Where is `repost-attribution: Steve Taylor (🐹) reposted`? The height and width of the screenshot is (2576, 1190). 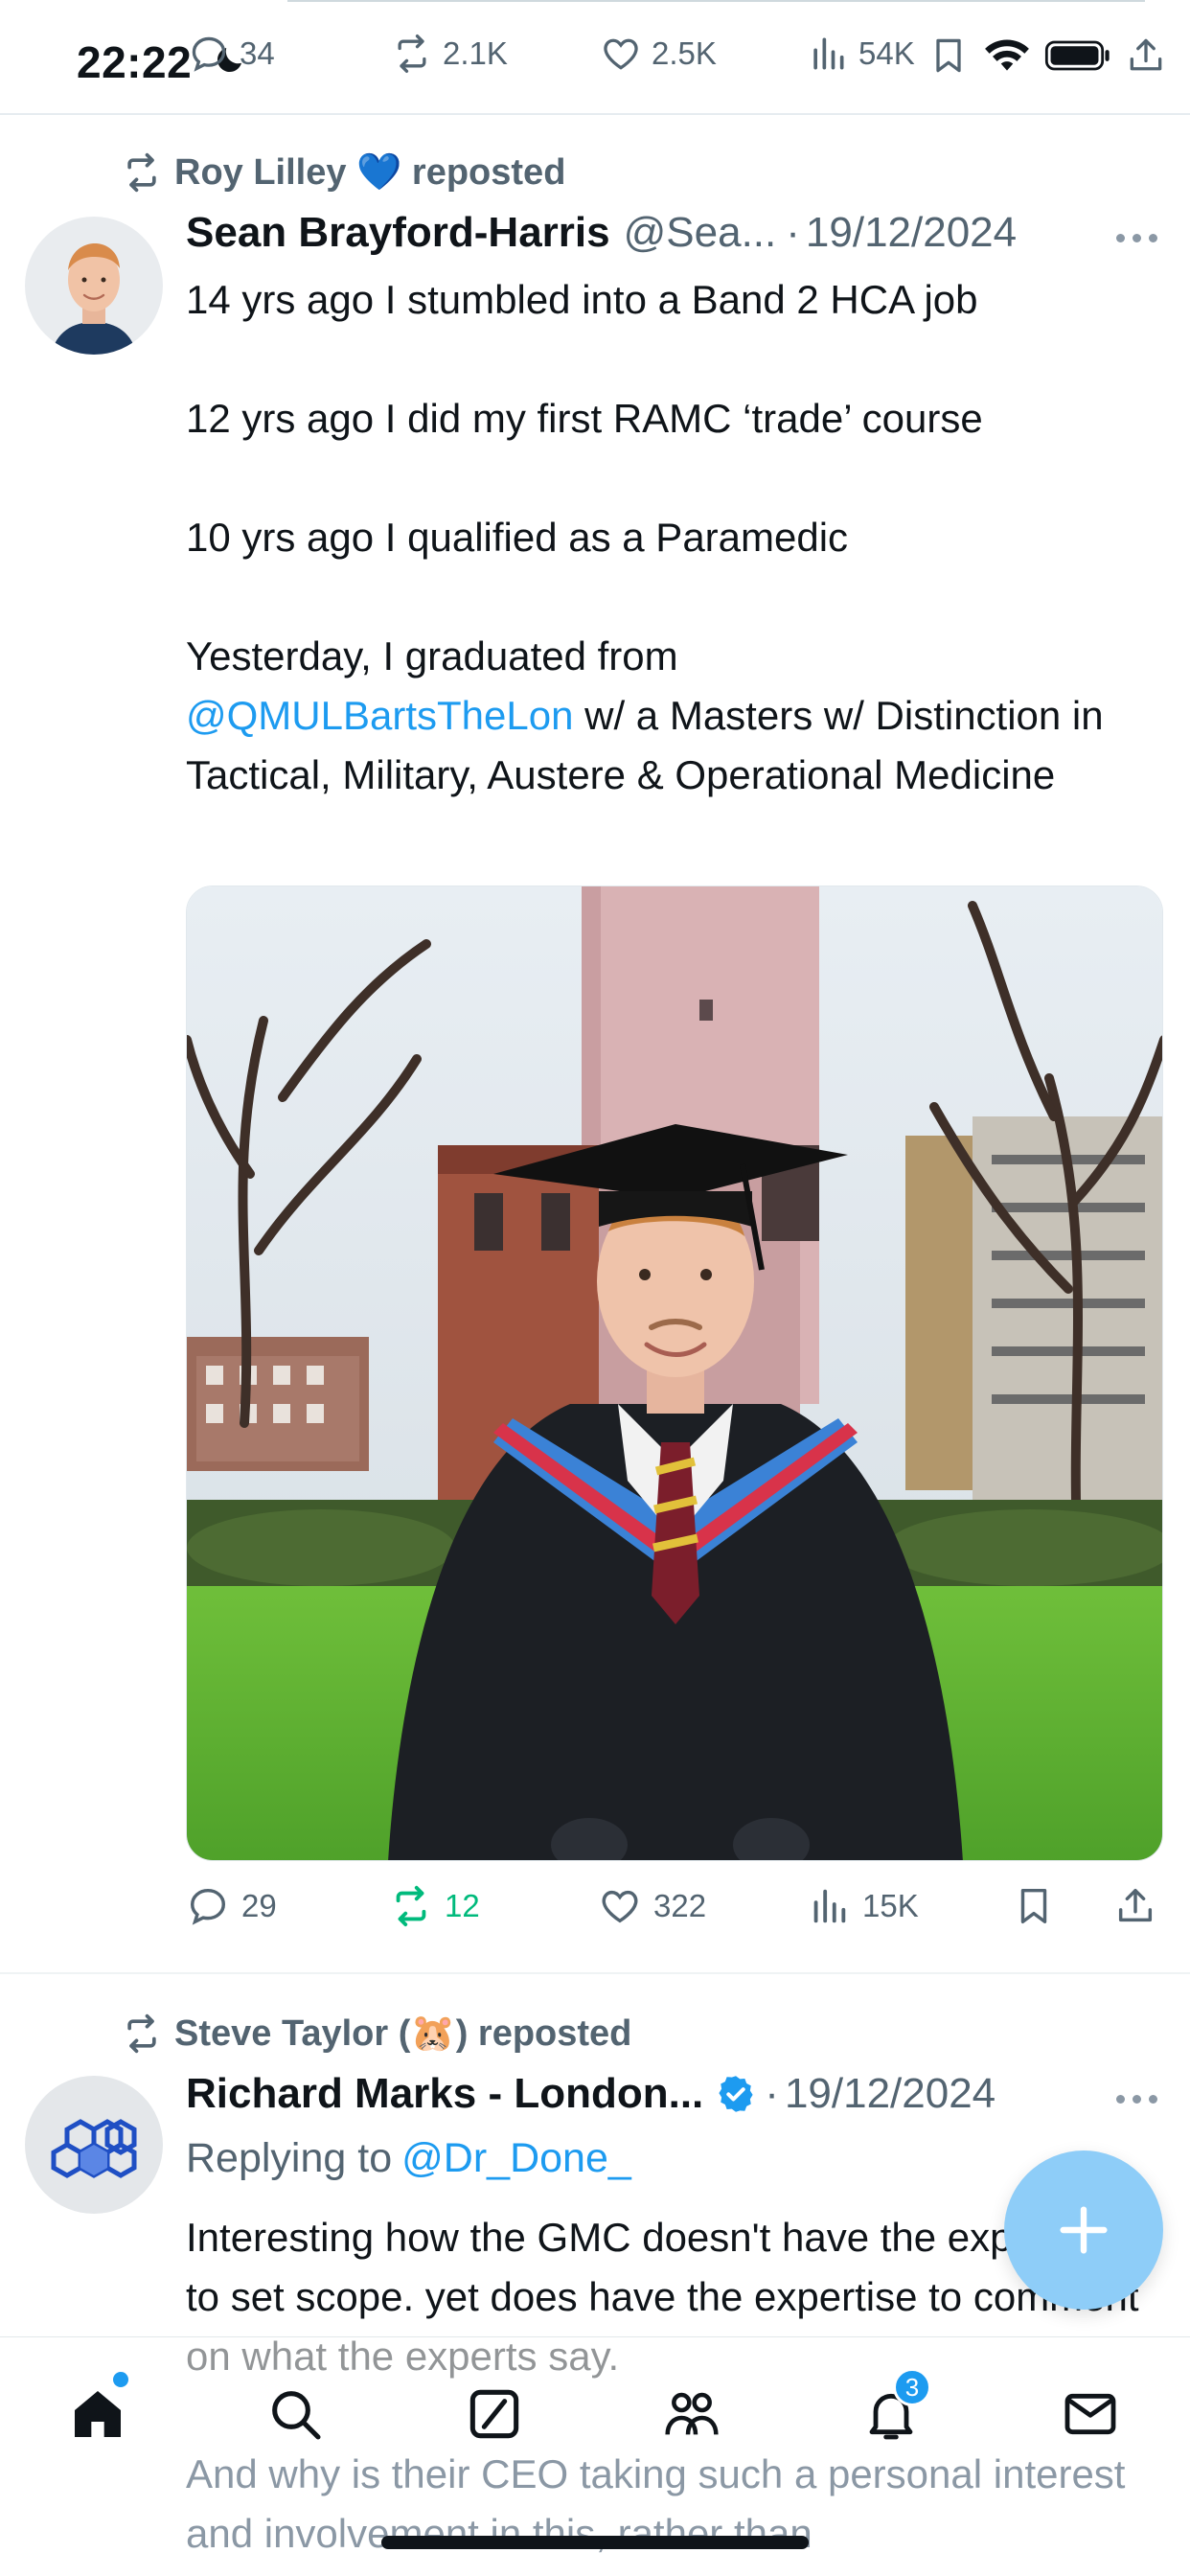
repost-attribution: Steve Taylor (🐹) reposted is located at coordinates (376, 2034).